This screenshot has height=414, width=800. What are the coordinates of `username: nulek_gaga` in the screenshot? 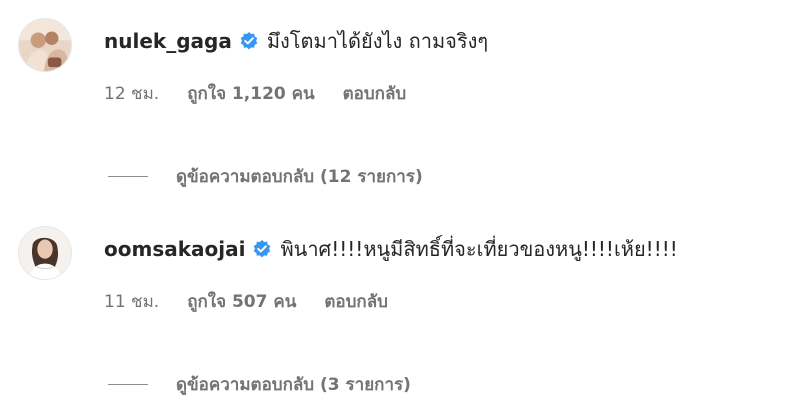 It's located at (168, 41).